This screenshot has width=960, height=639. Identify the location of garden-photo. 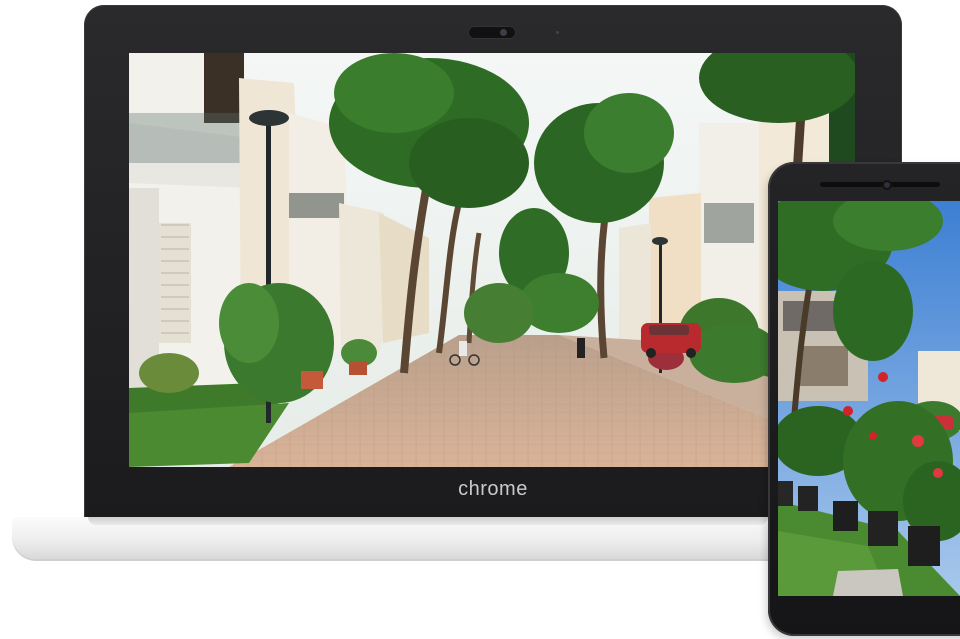
(869, 398).